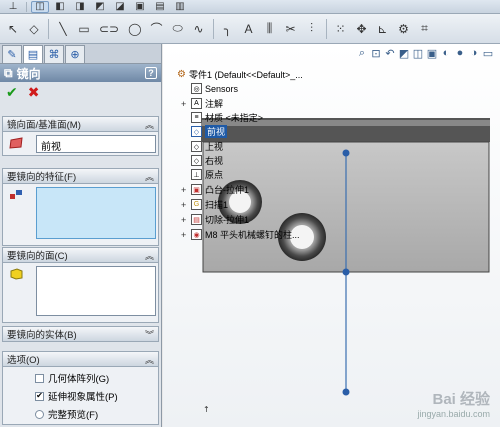  What do you see at coordinates (33, 54) in the screenshot?
I see `property-manager-icon: ▤` at bounding box center [33, 54].